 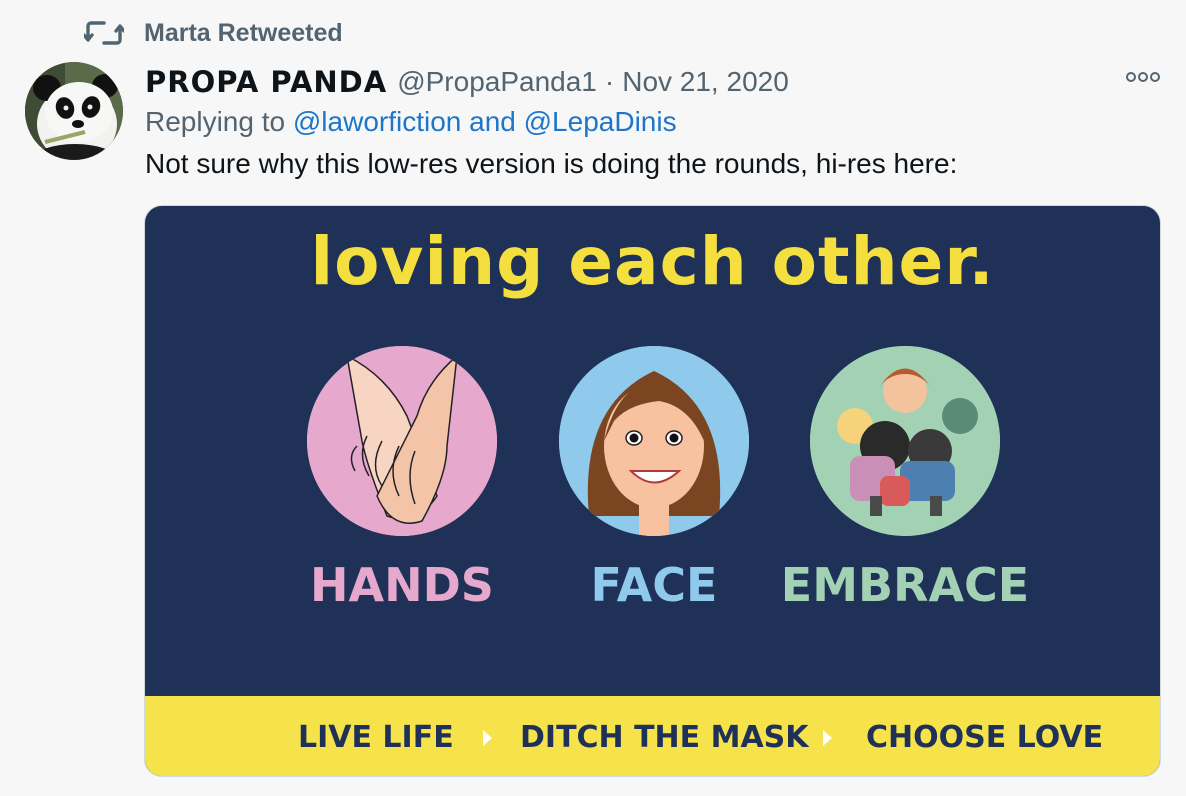 I want to click on reply-prefix: Replying to, so click(x=219, y=121).